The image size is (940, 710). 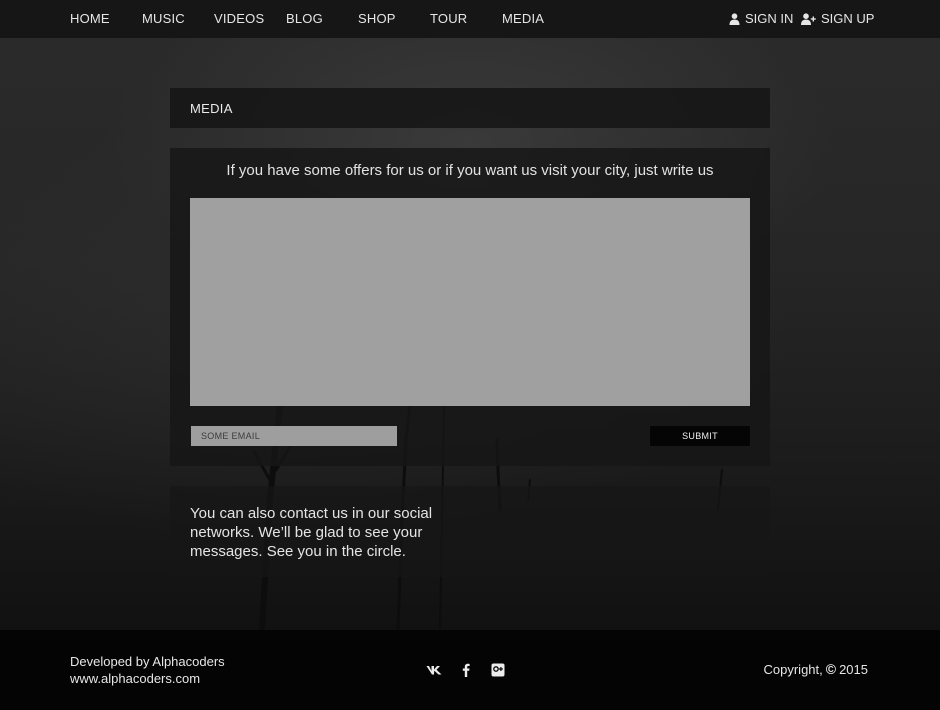 I want to click on sign-up-label: SIGN UP, so click(x=848, y=18).